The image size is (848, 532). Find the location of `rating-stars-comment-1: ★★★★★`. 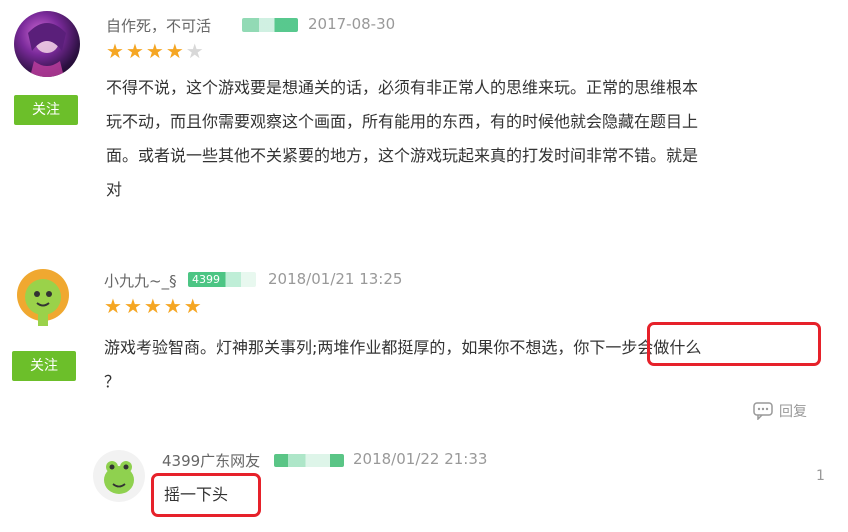

rating-stars-comment-1: ★★★★★ is located at coordinates (156, 51).